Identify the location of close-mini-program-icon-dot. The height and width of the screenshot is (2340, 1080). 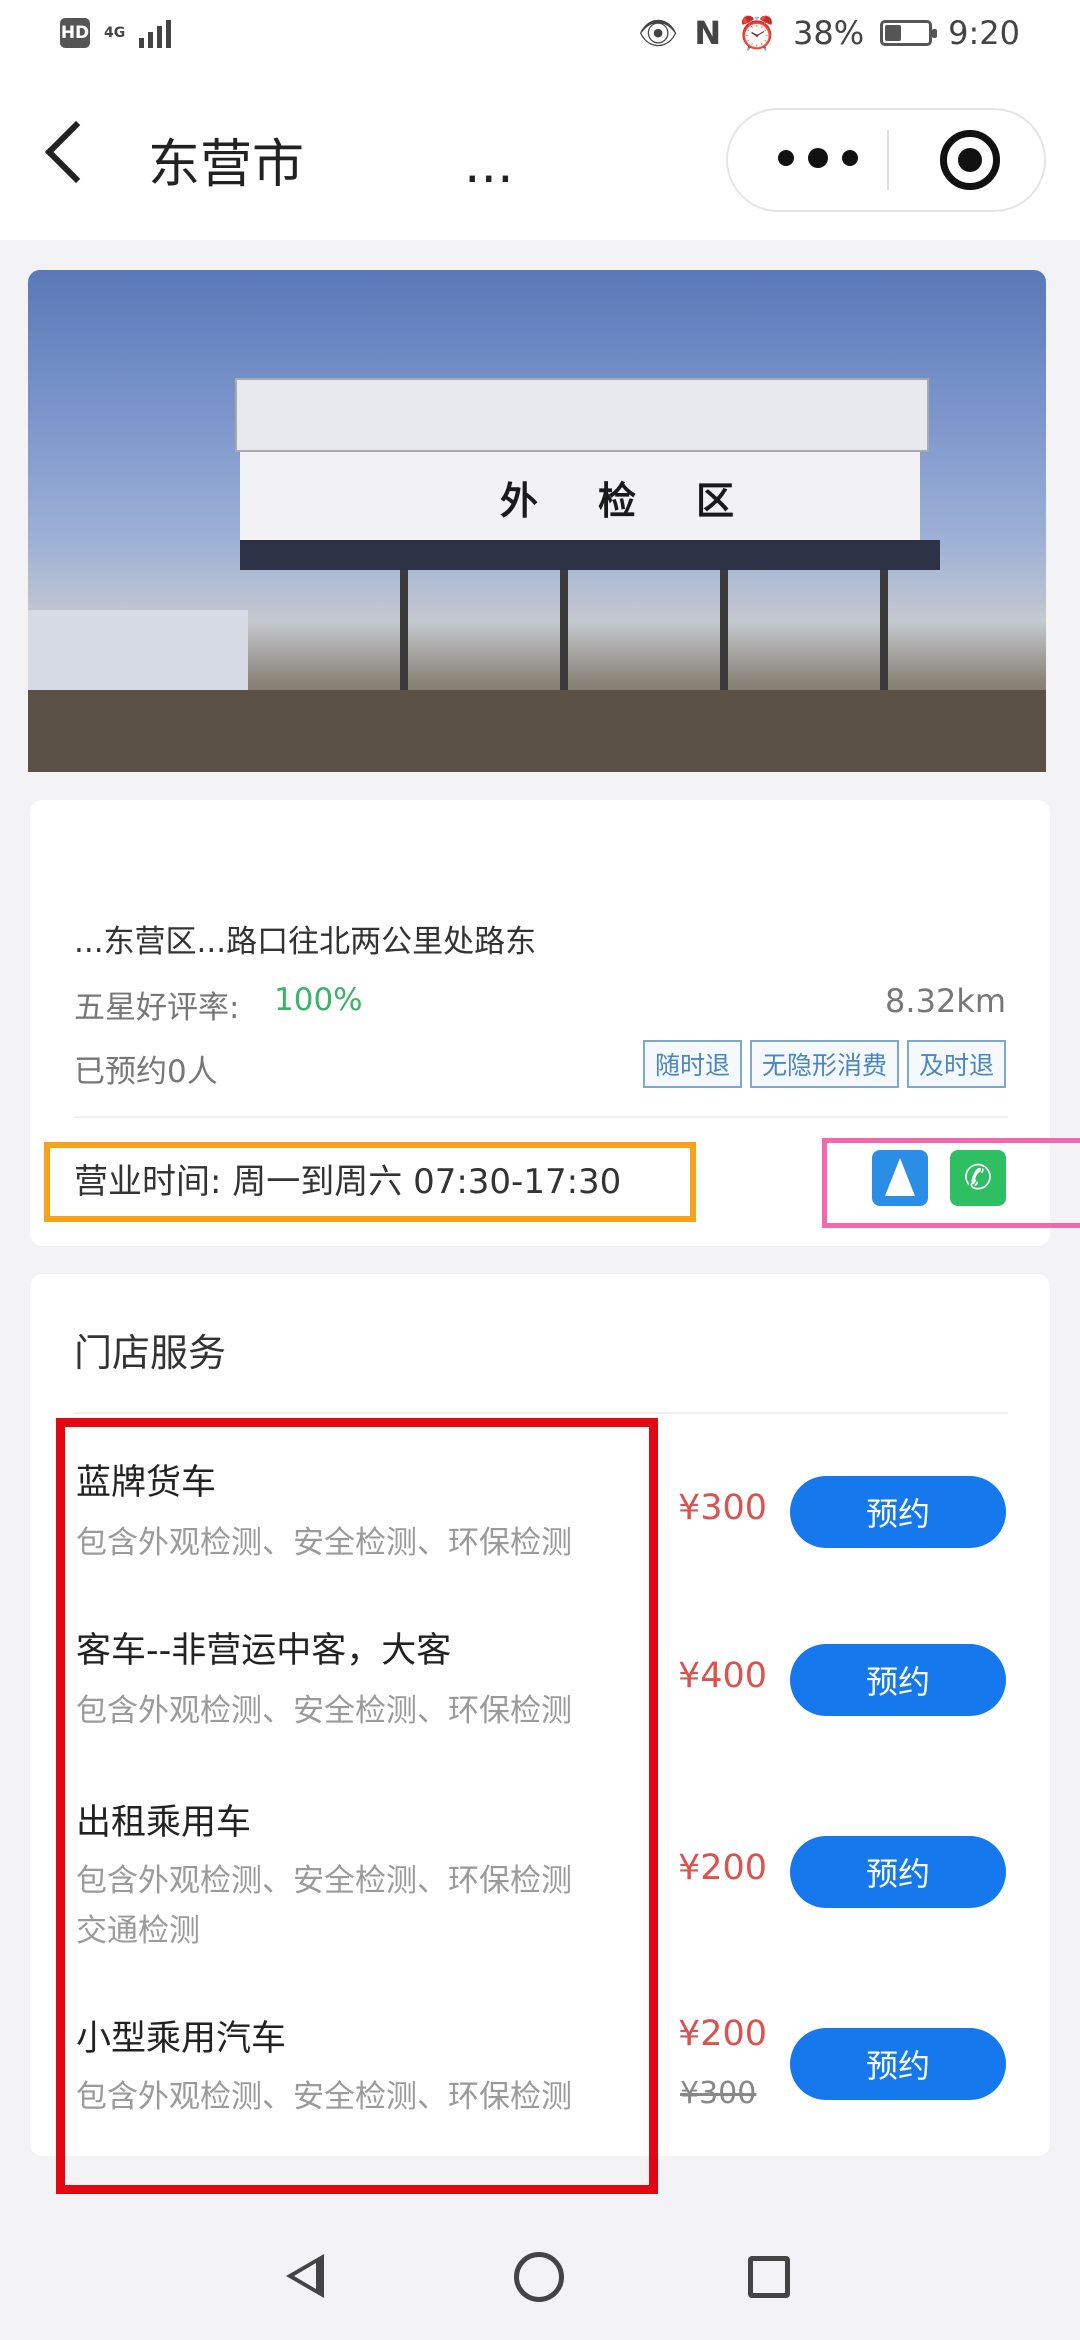
(970, 160).